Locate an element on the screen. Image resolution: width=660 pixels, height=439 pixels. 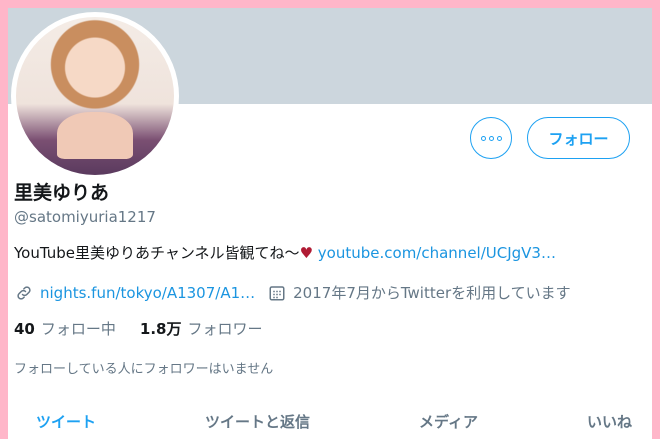
follow-button: フォロー is located at coordinates (578, 138).